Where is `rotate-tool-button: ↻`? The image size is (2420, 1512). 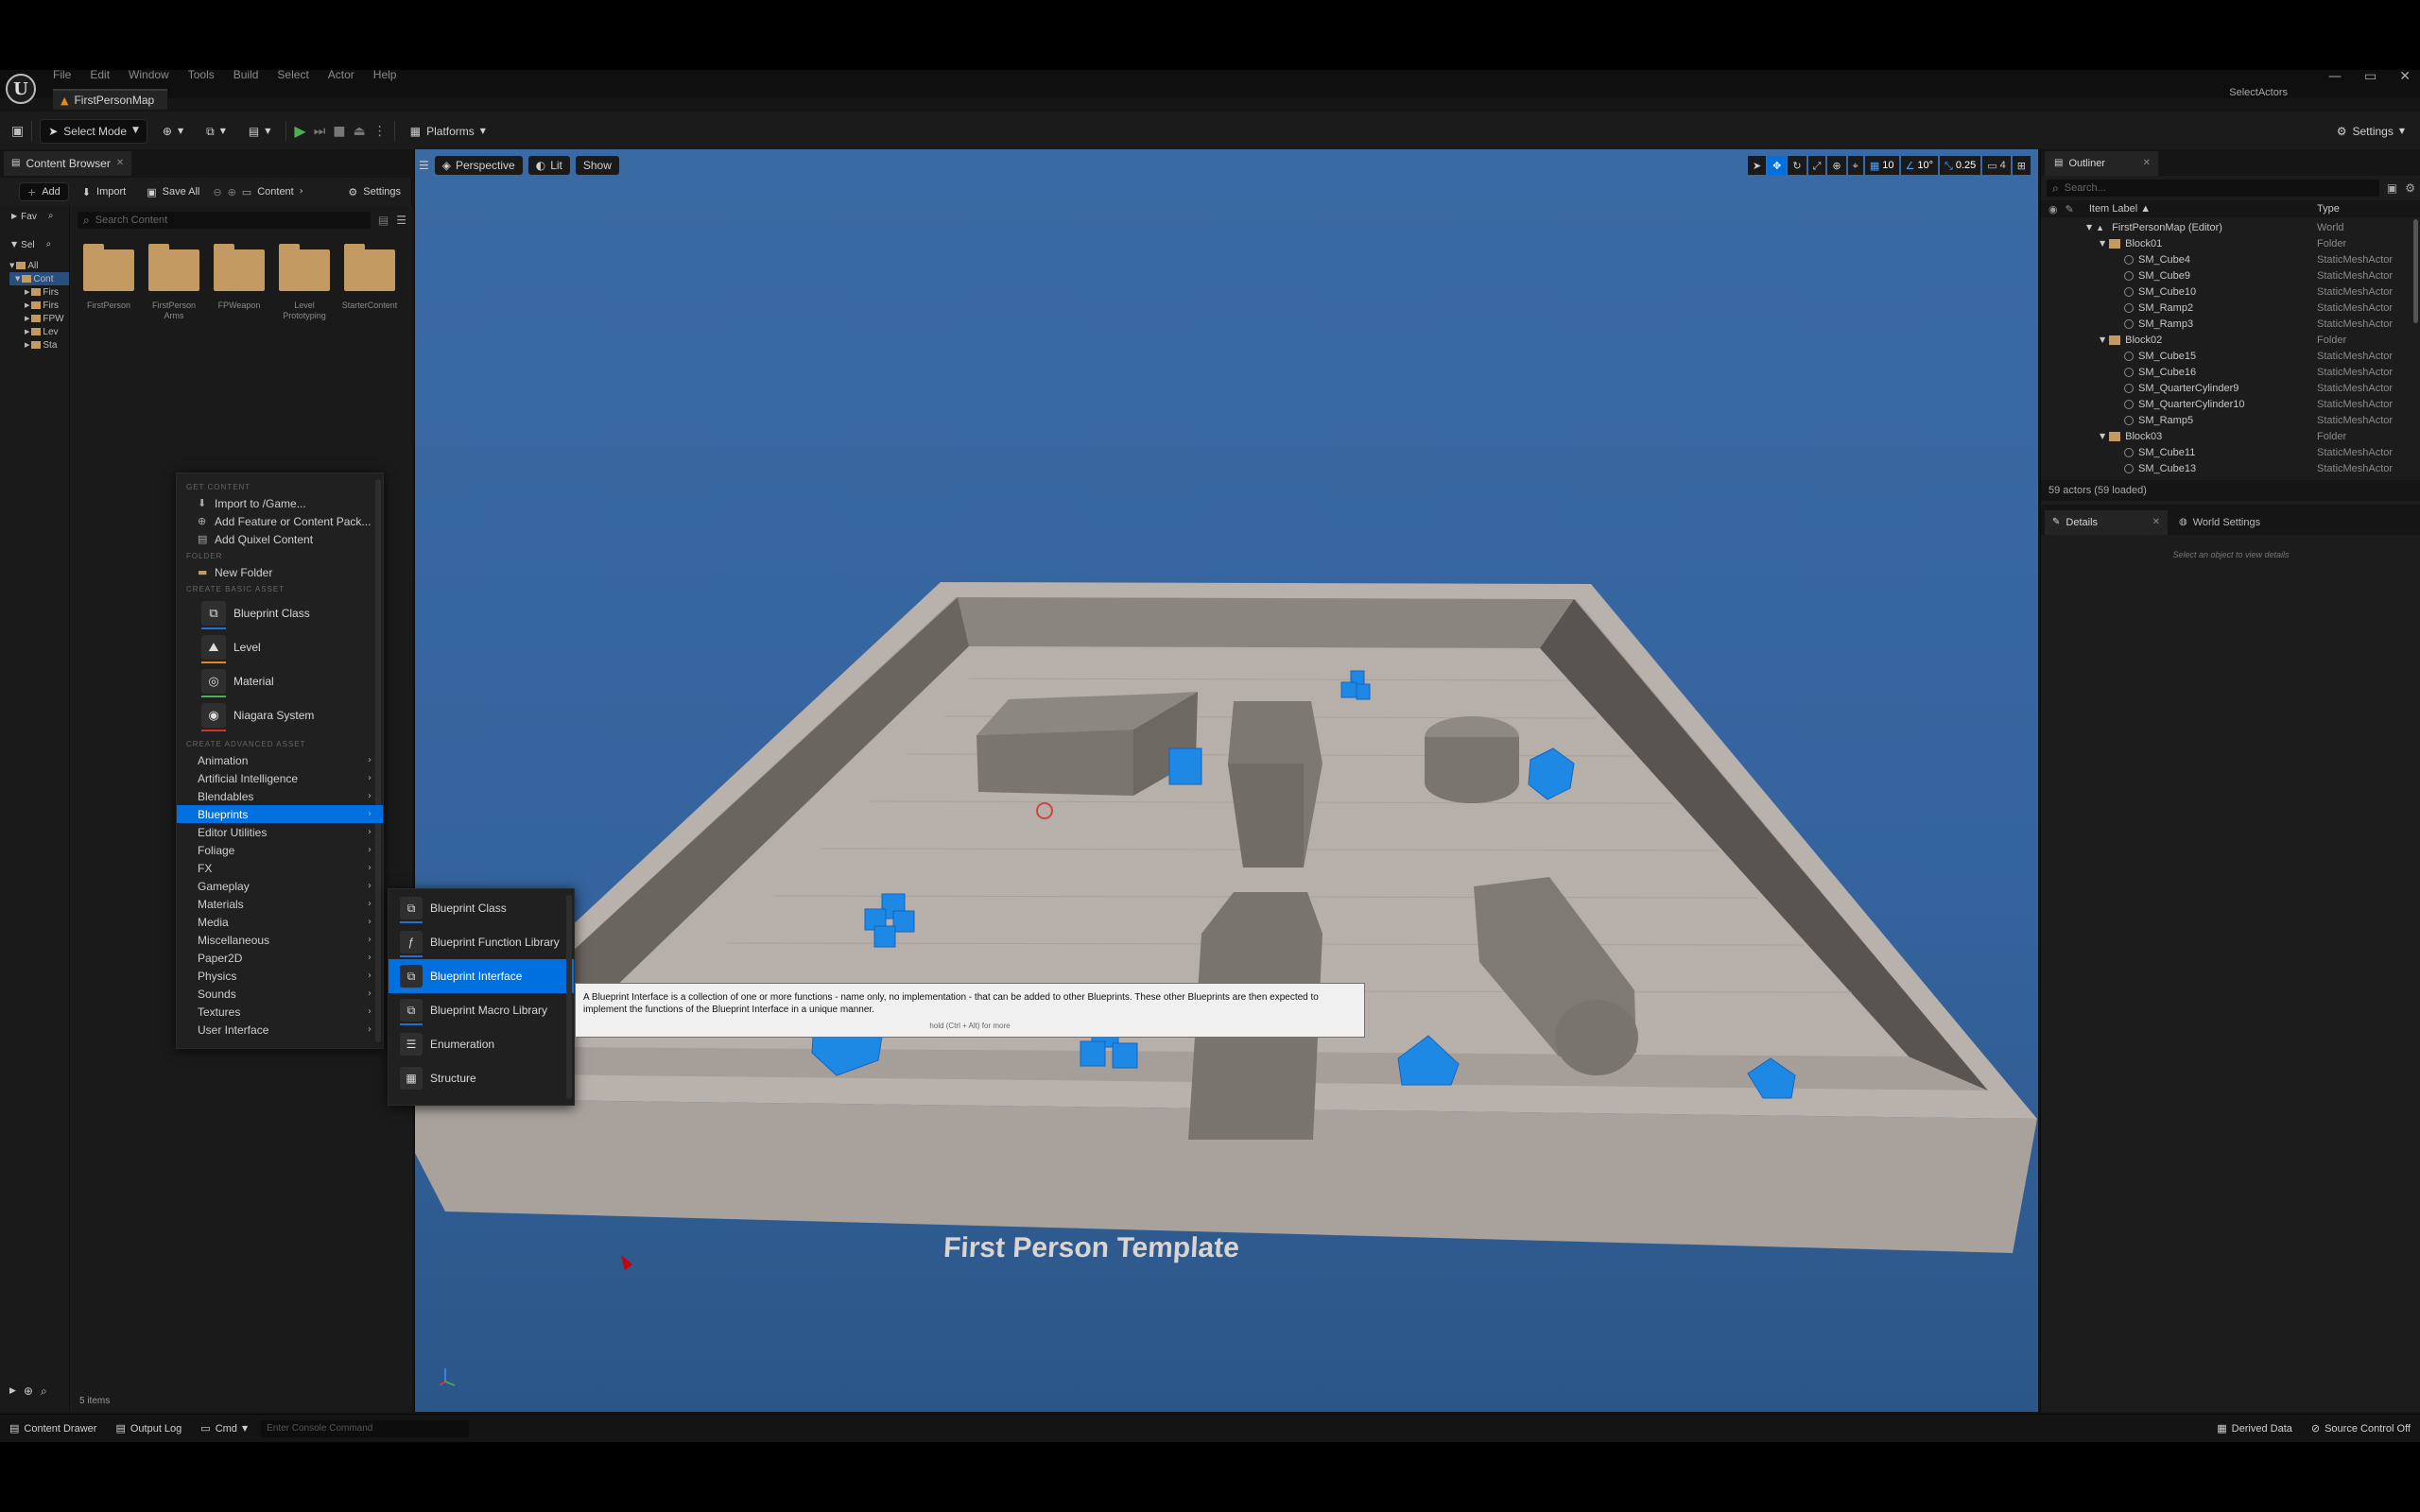
rotate-tool-button: ↻ is located at coordinates (1797, 165).